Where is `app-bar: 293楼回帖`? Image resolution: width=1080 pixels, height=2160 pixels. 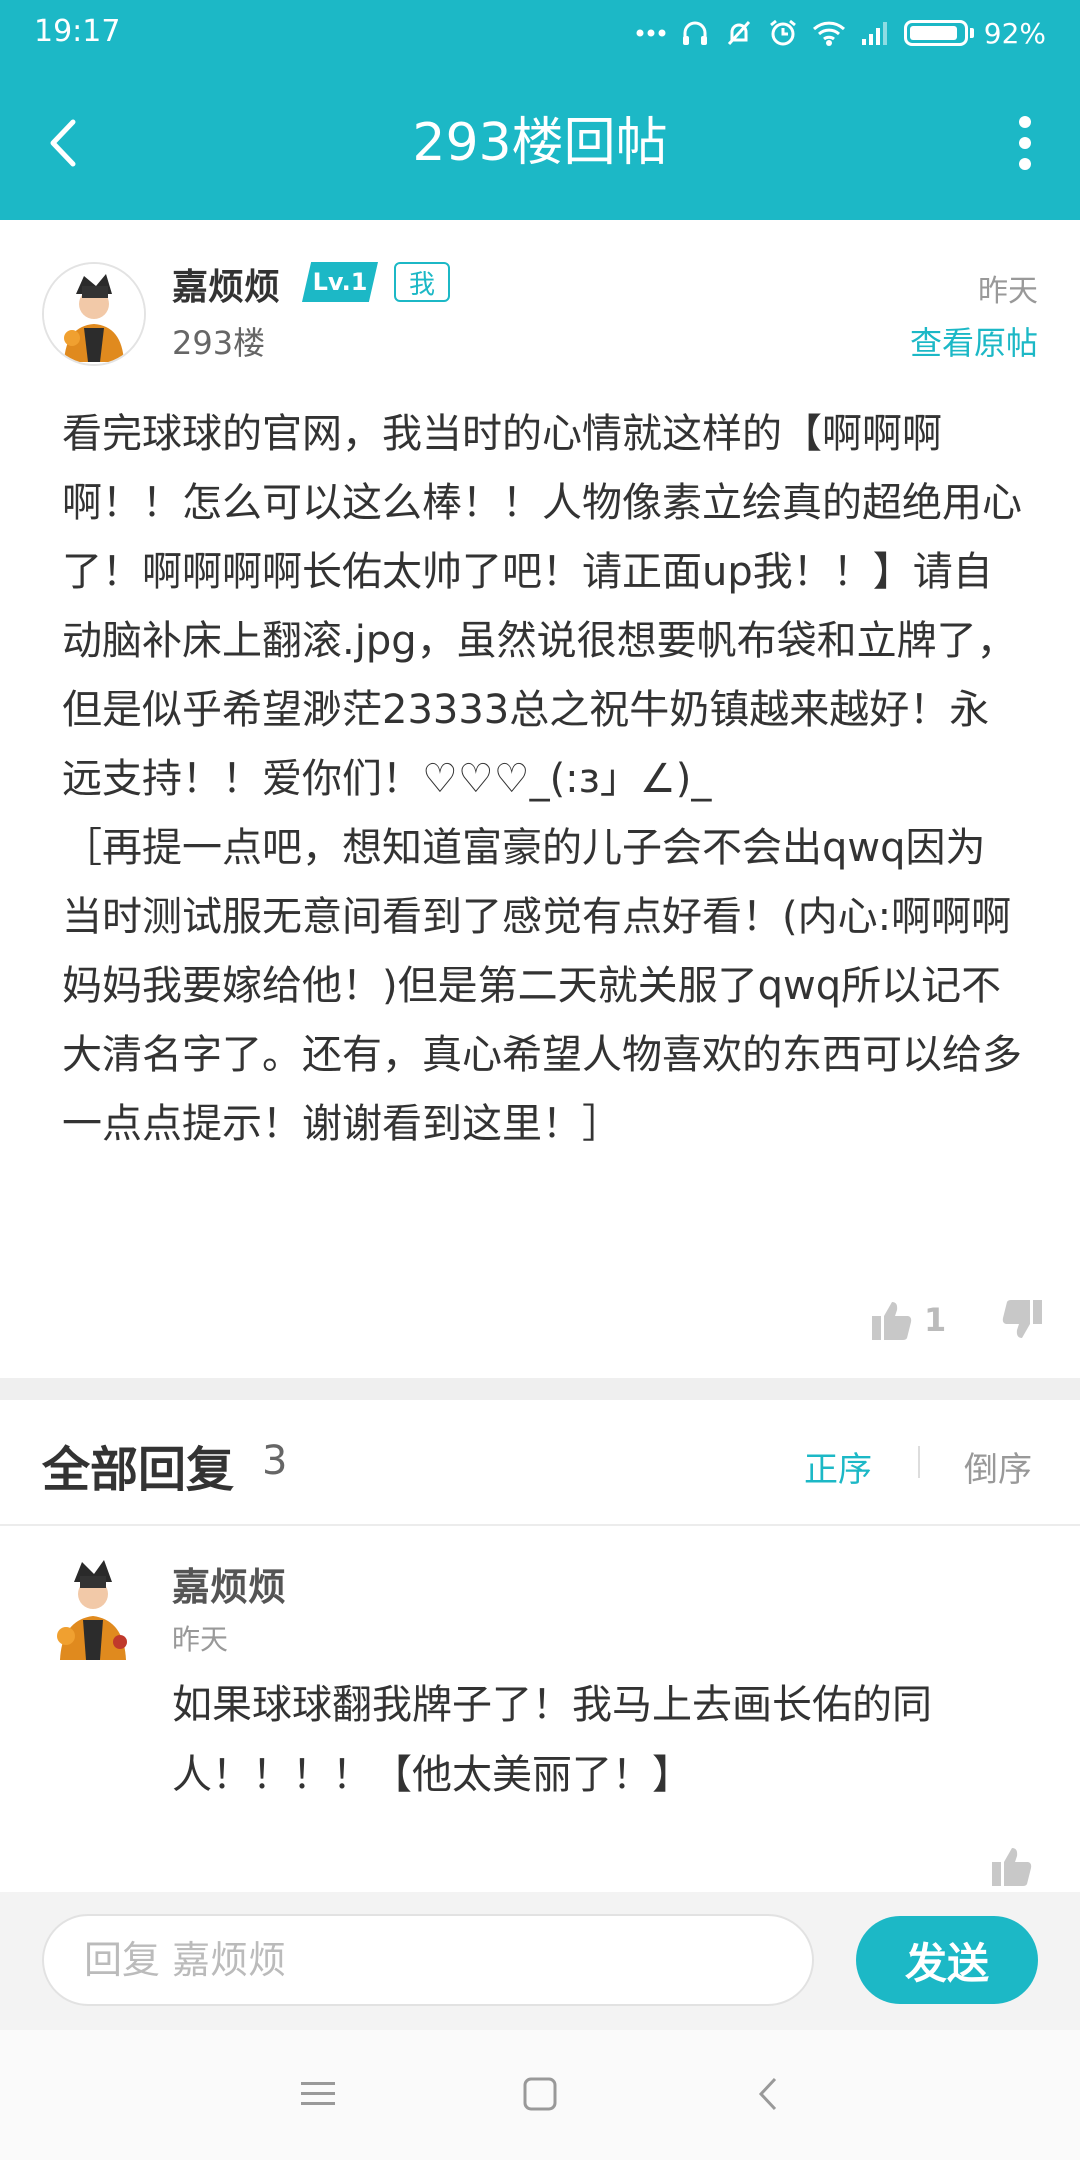 app-bar: 293楼回帖 is located at coordinates (540, 143).